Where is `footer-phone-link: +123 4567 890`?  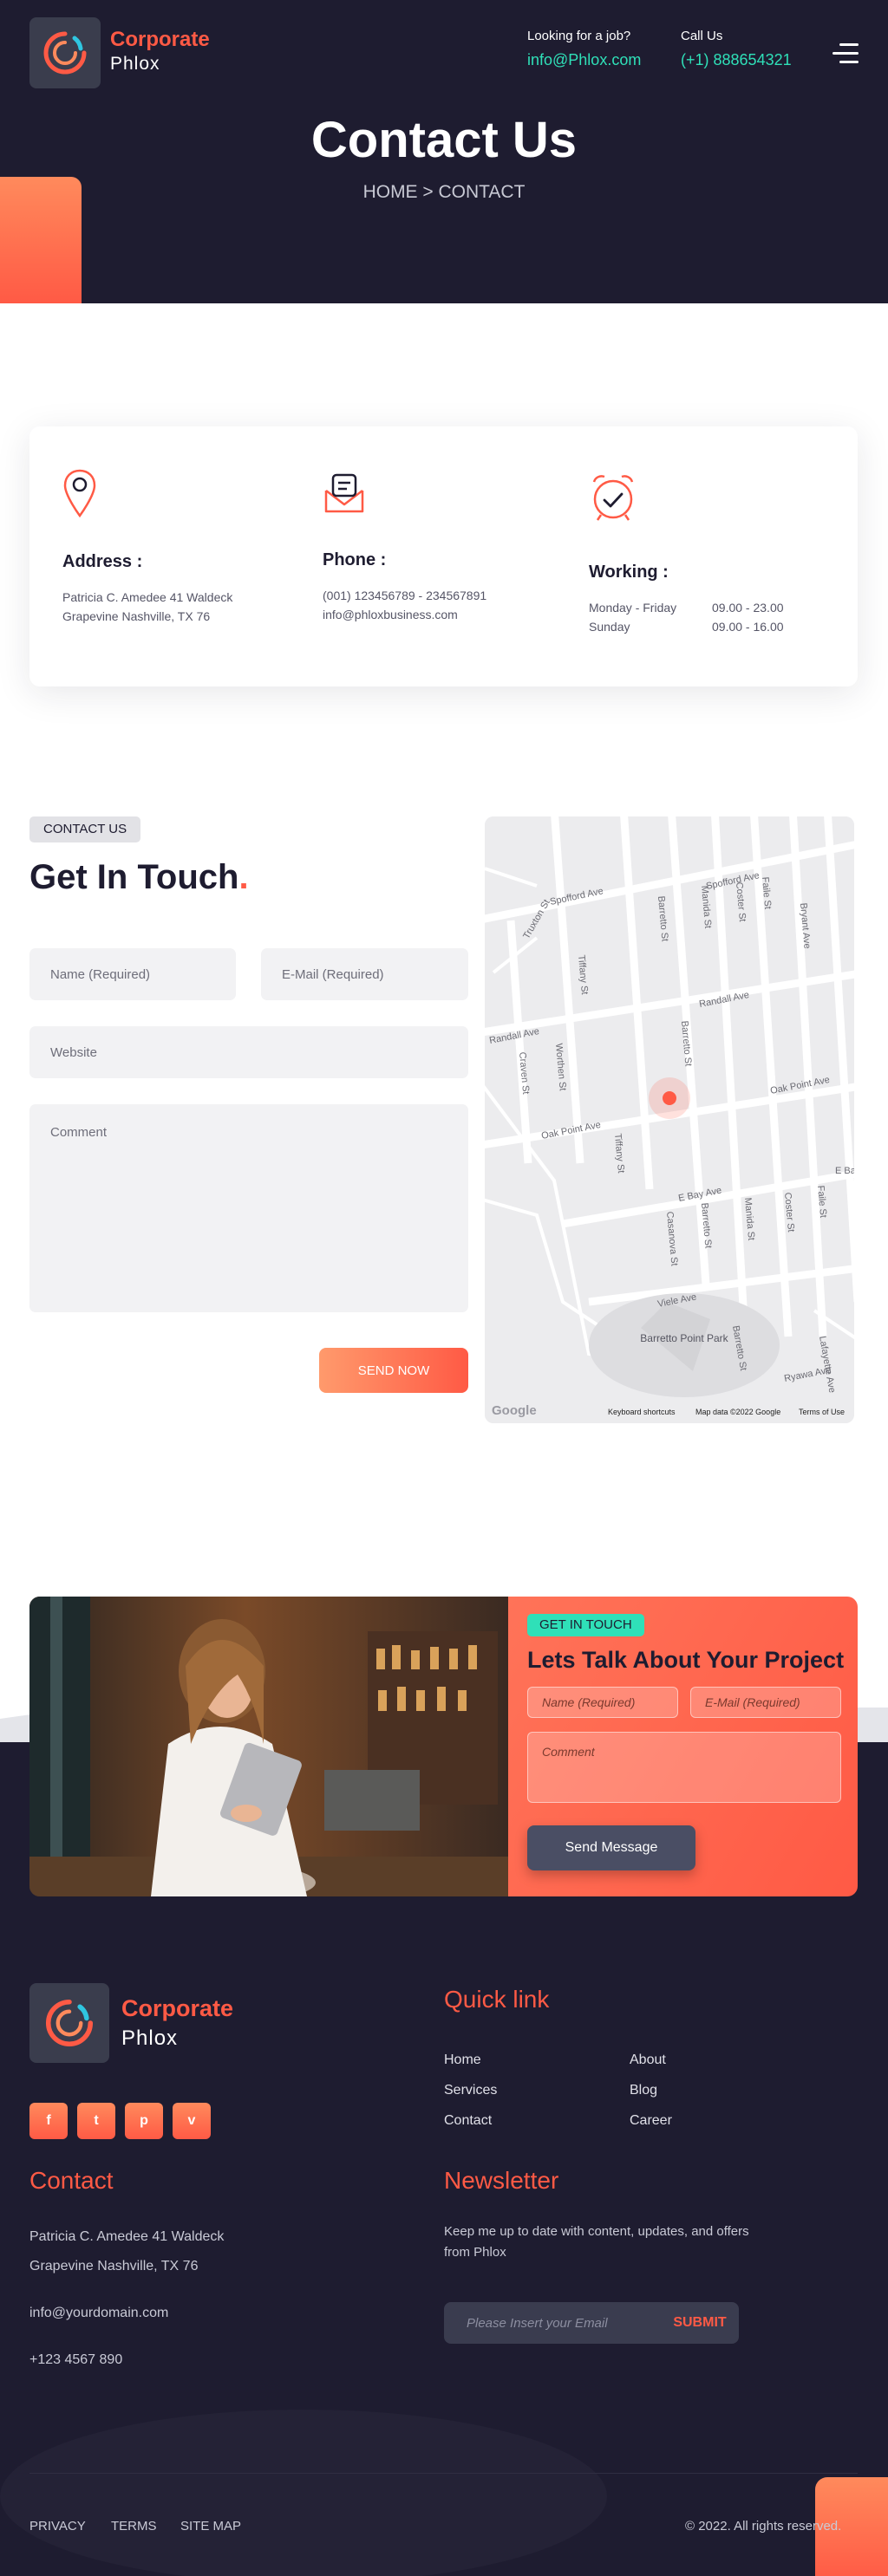 footer-phone-link: +123 4567 890 is located at coordinates (75, 2360).